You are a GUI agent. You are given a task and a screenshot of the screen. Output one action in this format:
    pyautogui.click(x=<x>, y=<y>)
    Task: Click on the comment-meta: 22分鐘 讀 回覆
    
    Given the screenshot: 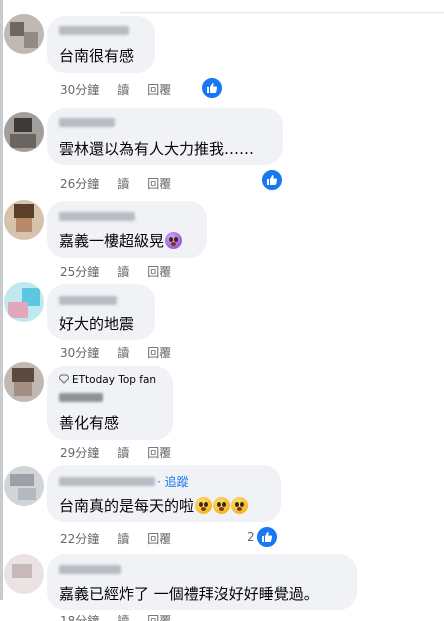 What is the action you would take?
    pyautogui.click(x=124, y=538)
    